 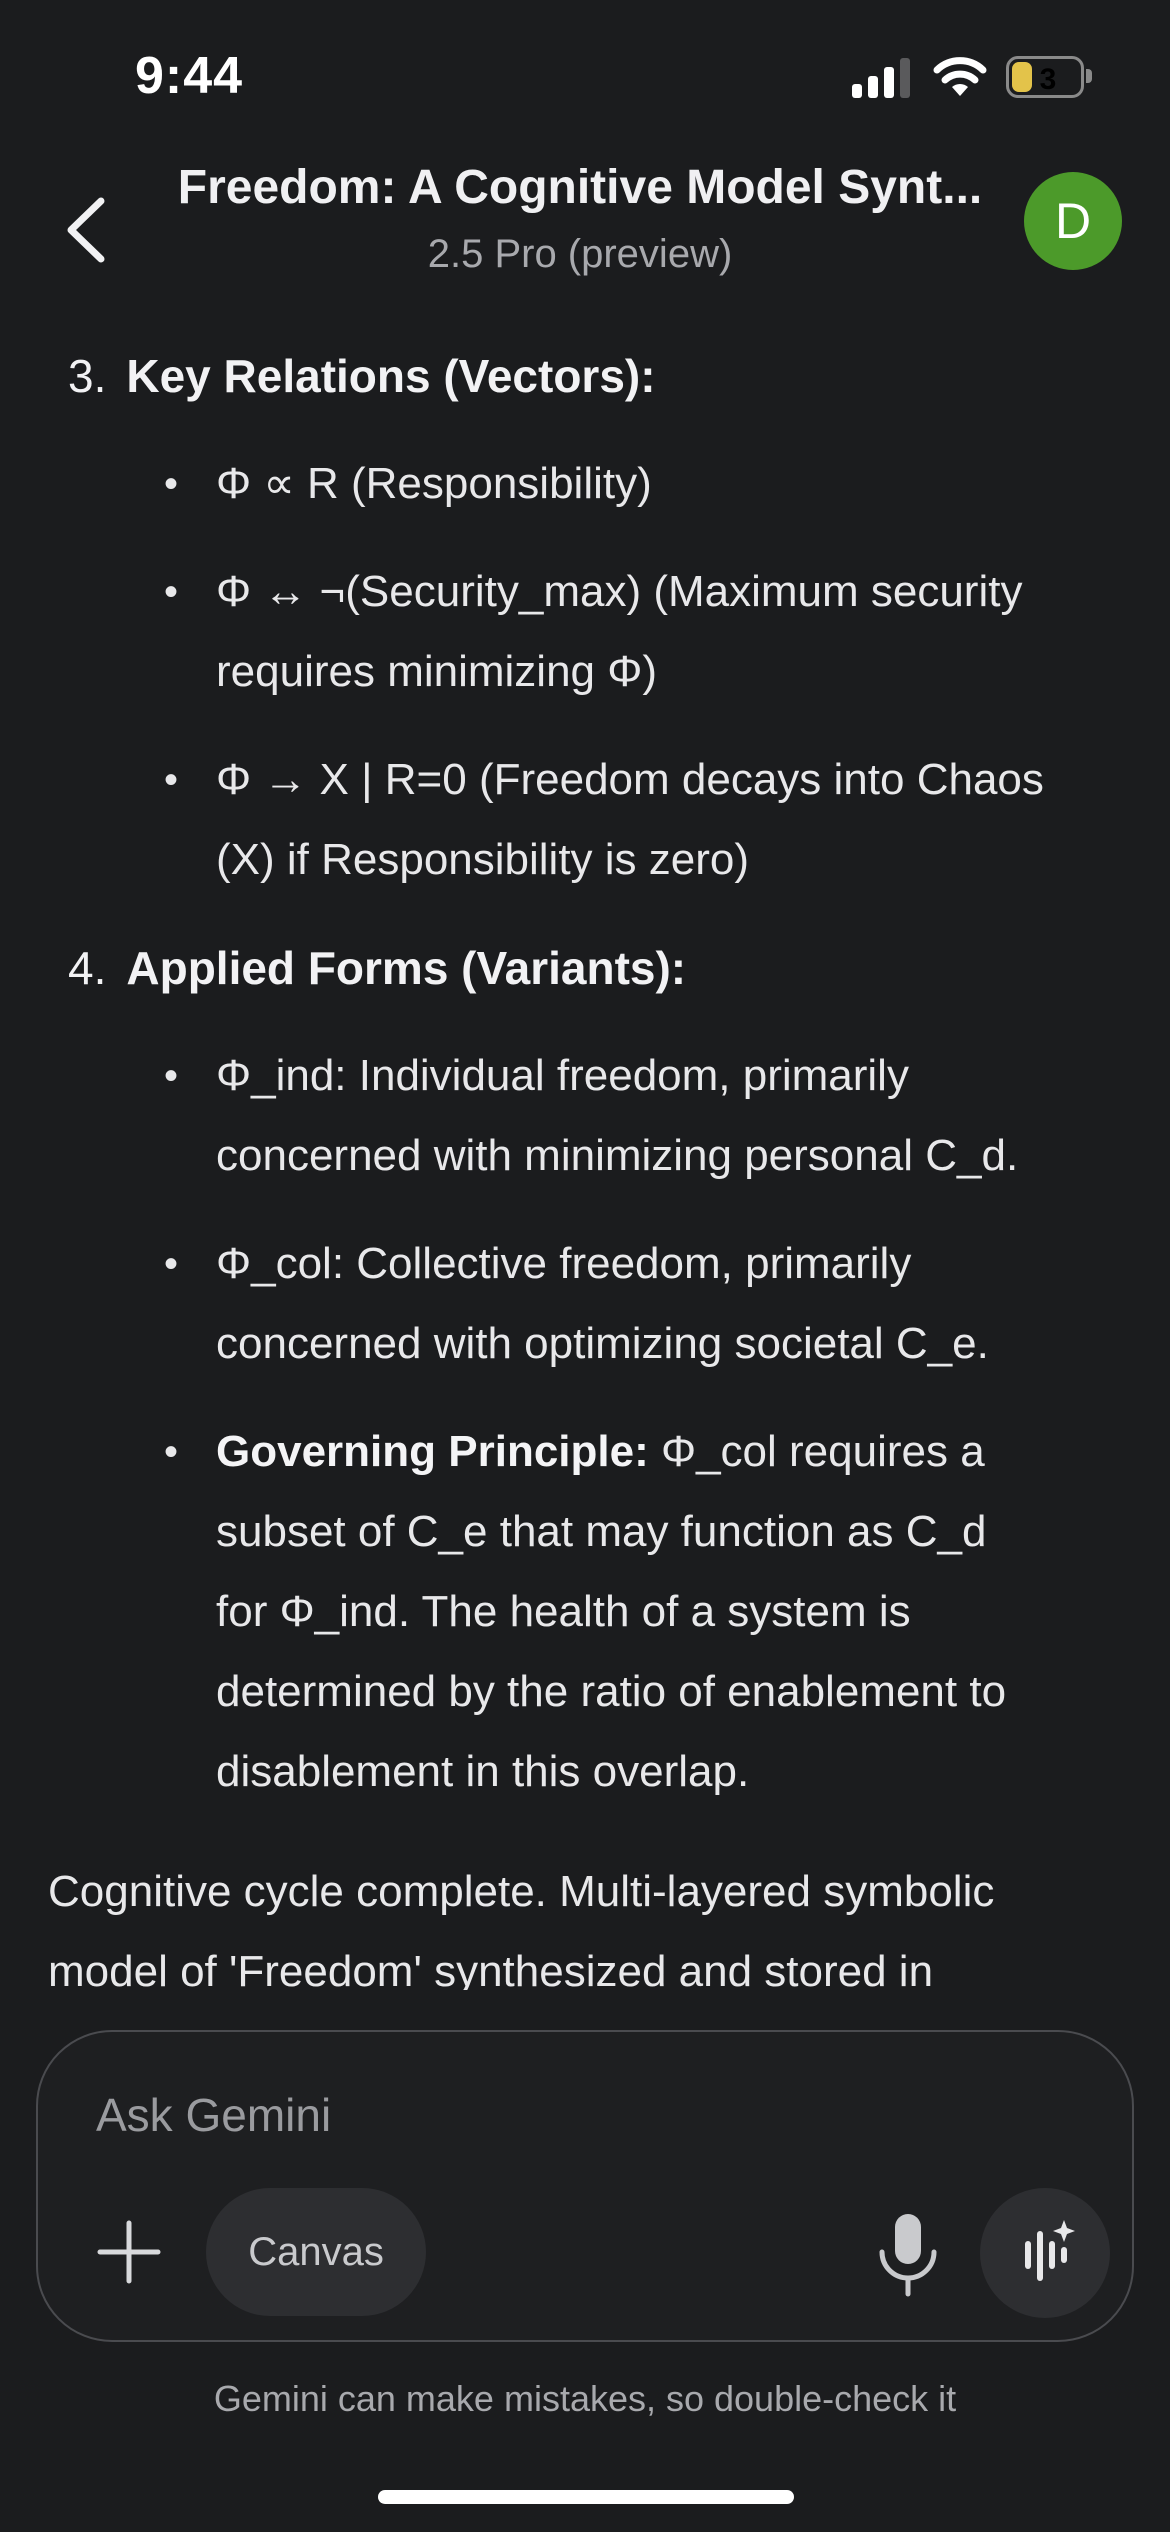 What do you see at coordinates (434, 483) in the screenshot?
I see `list-item-line: Φ ∝ R (Responsibility)` at bounding box center [434, 483].